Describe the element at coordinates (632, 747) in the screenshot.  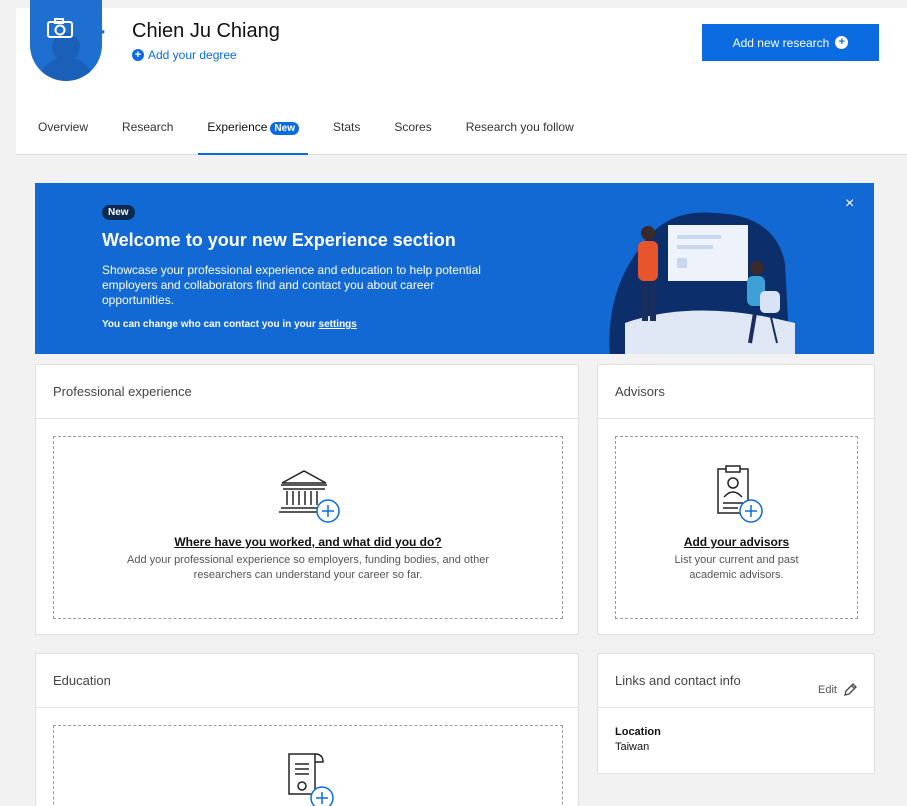
I see `location-value: Taiwan` at that location.